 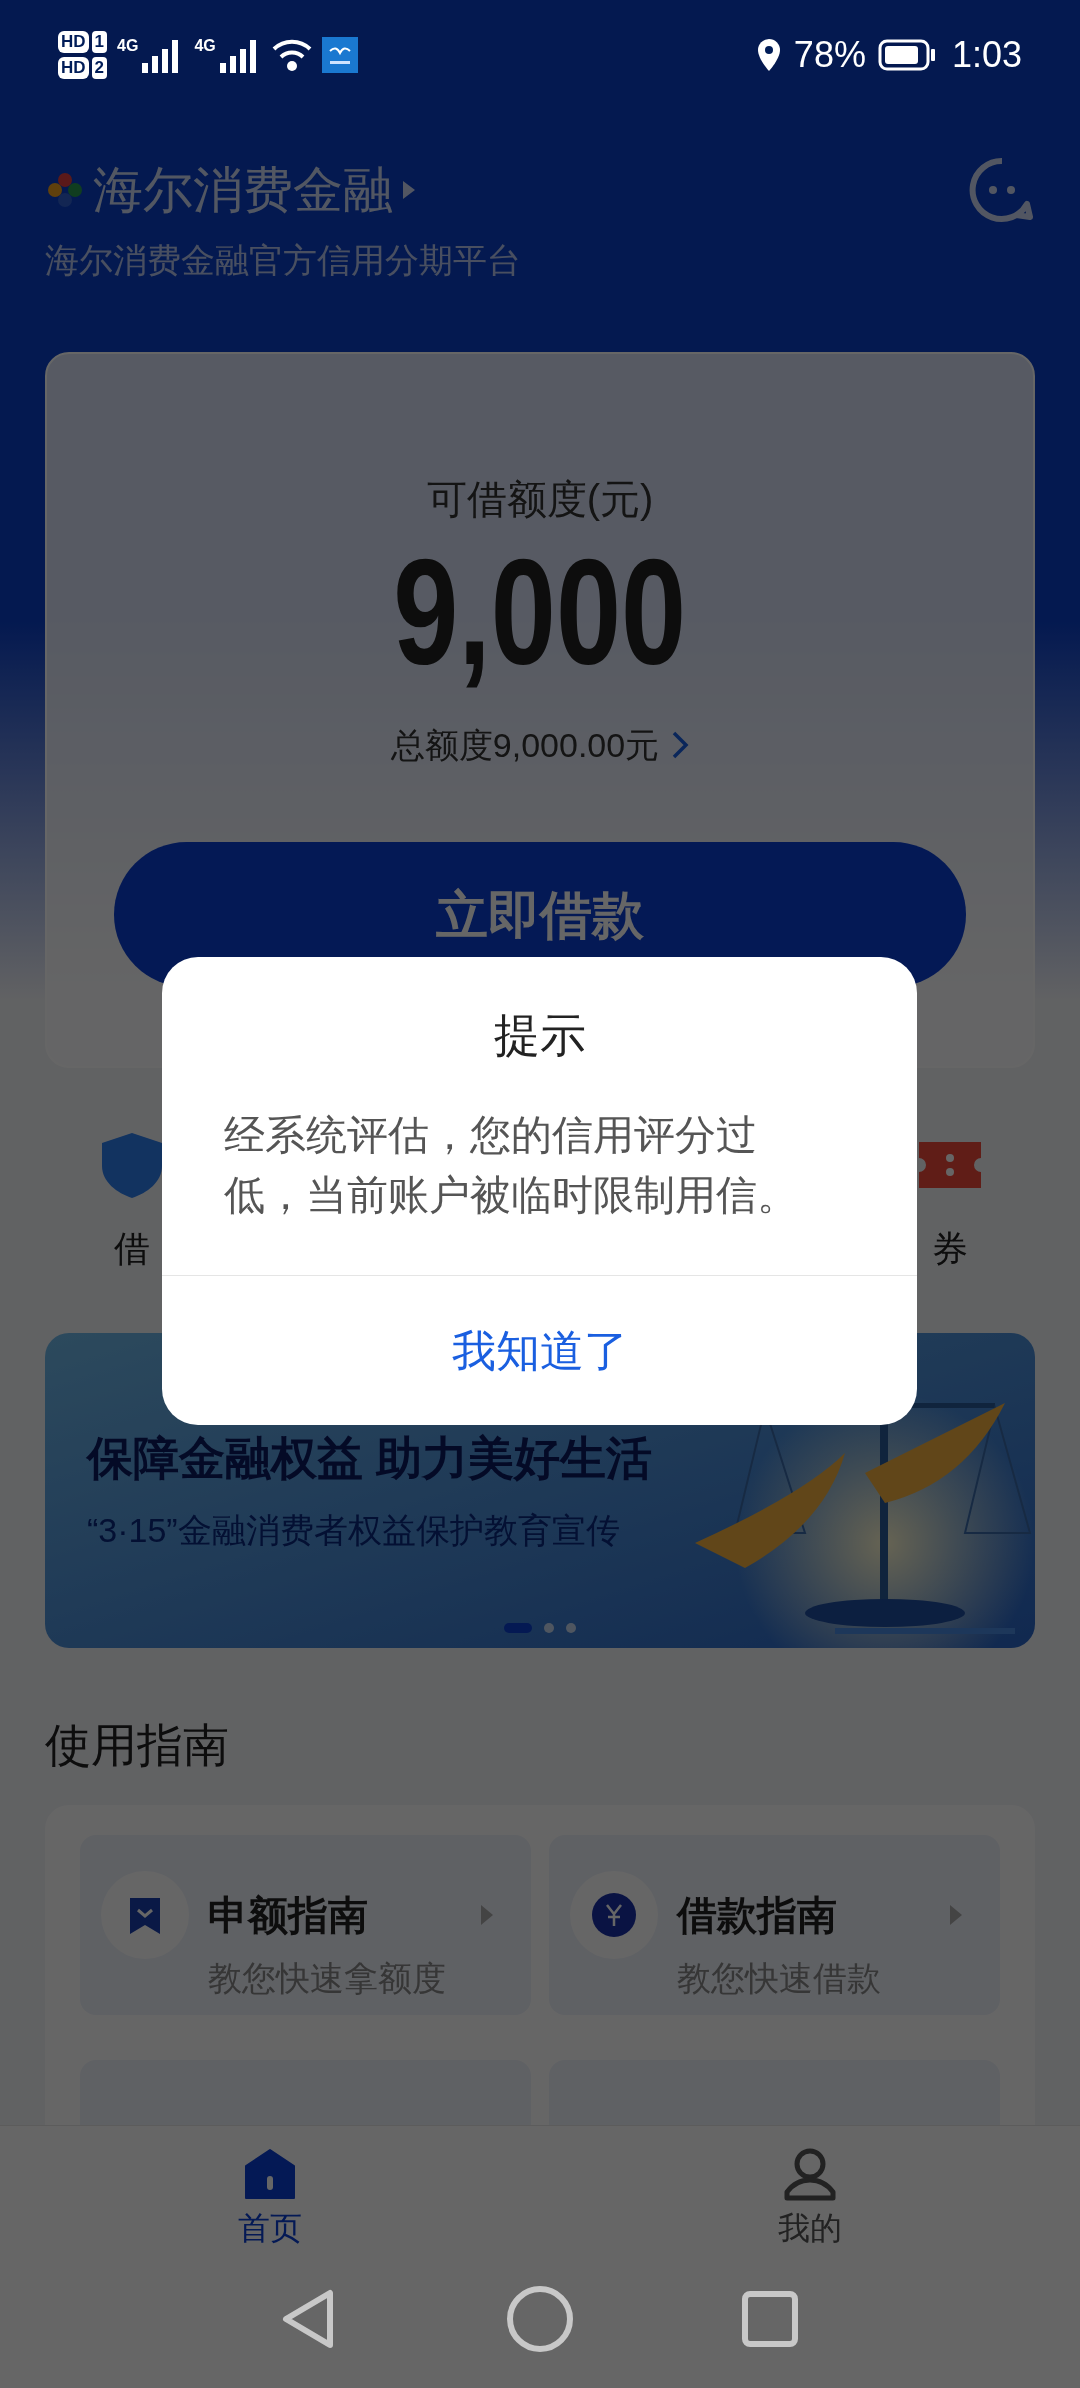 What do you see at coordinates (614, 1915) in the screenshot?
I see `coin-icon` at bounding box center [614, 1915].